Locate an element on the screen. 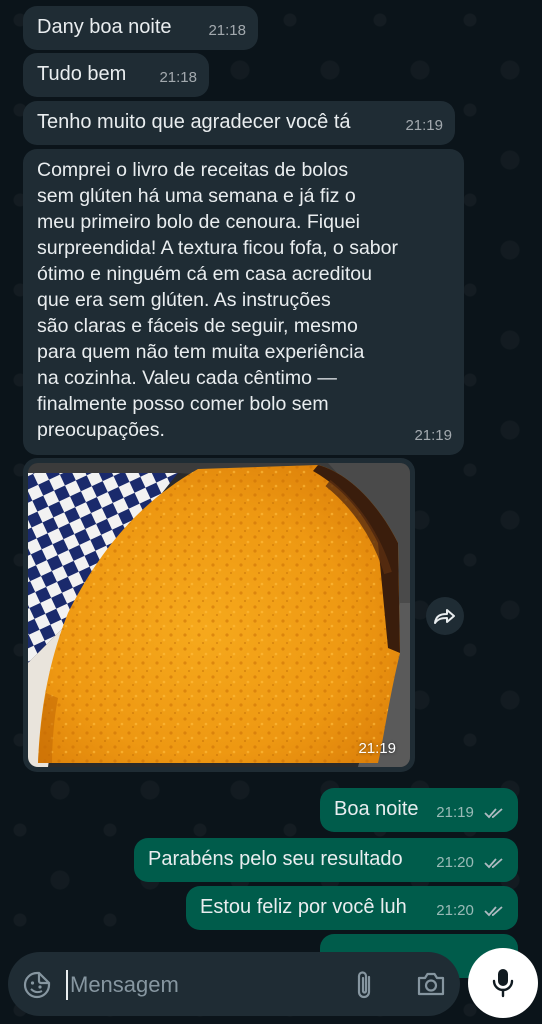  message-bubble-incoming: Dany boa noite 21:18 is located at coordinates (140, 28).